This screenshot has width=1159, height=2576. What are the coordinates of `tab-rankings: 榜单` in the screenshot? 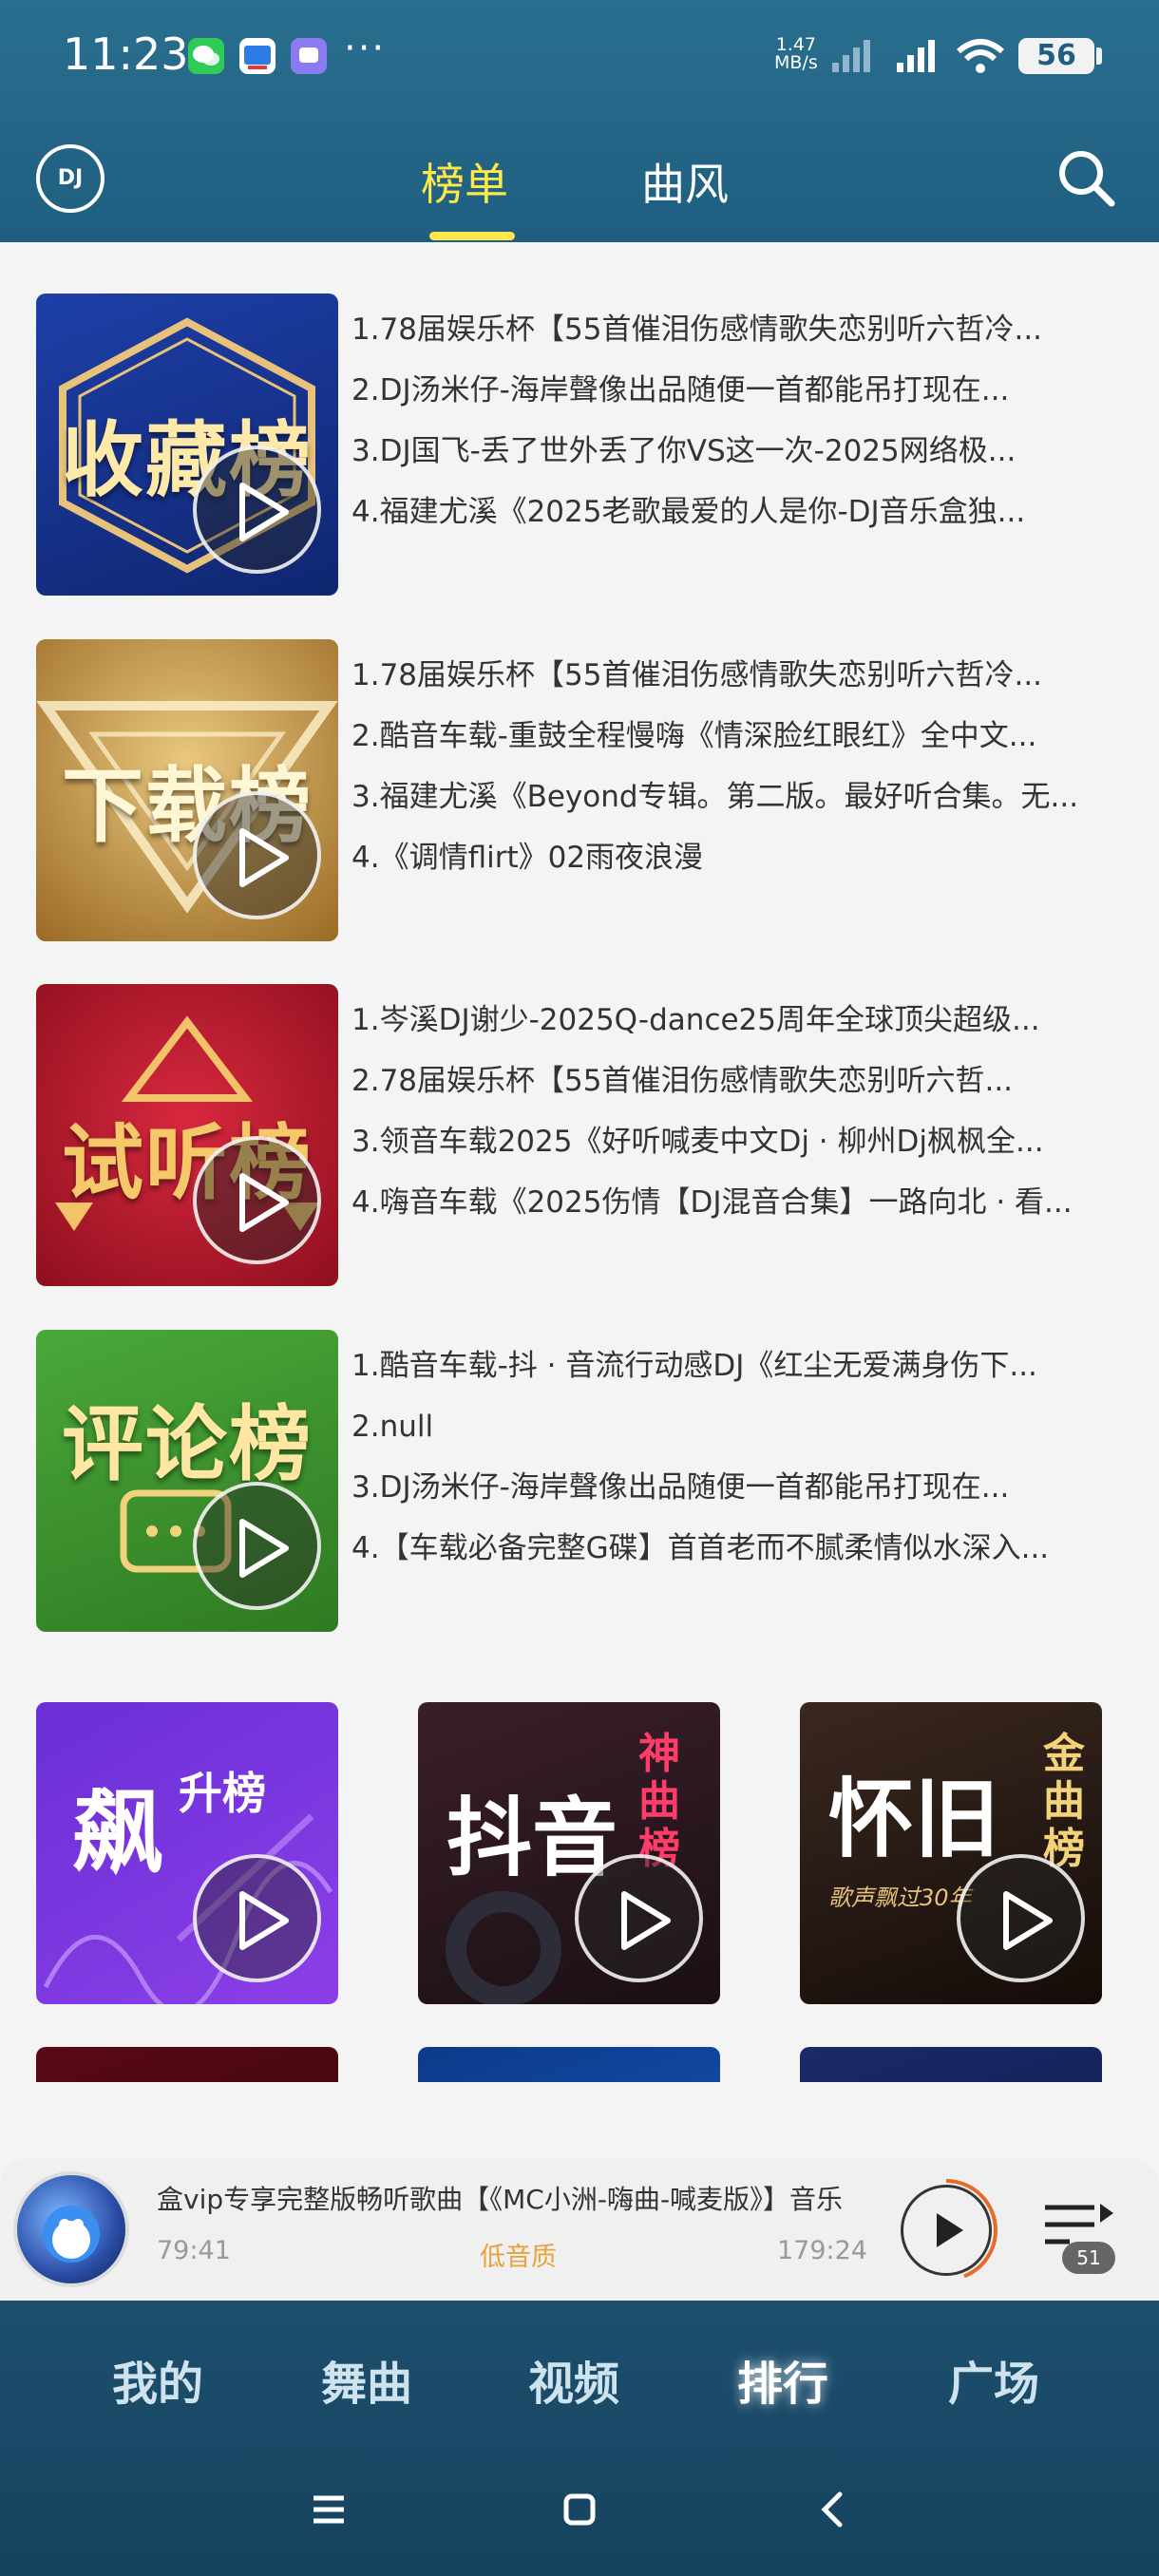 It's located at (464, 181).